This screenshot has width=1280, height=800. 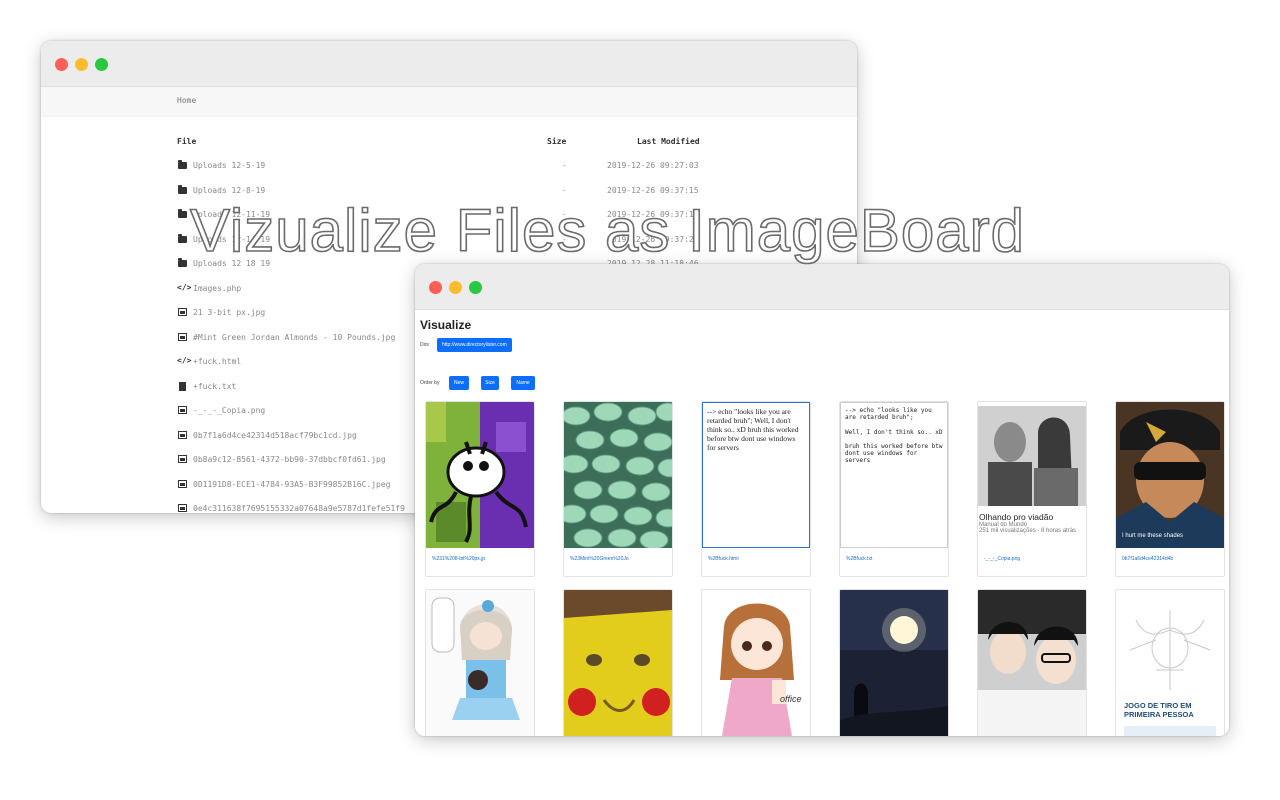 I want to click on image-card: office, so click(x=756, y=662).